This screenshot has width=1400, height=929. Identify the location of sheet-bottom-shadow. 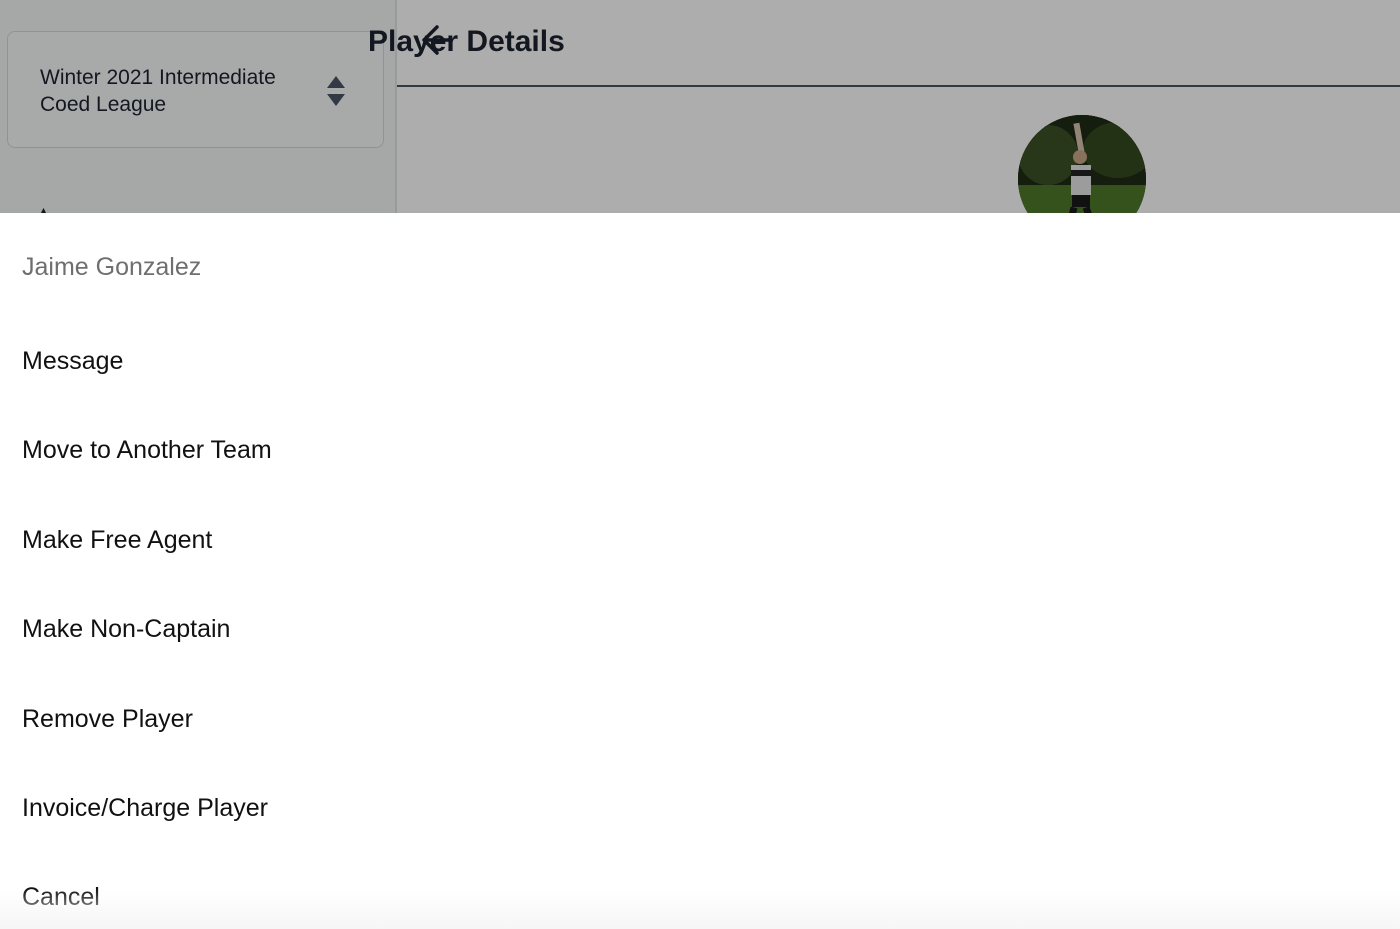
(700, 909).